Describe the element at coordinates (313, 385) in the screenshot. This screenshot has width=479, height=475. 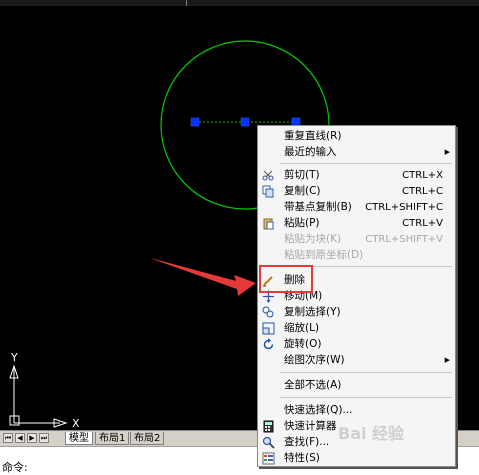
I see `menu-item-label: 全部不选(A)` at that location.